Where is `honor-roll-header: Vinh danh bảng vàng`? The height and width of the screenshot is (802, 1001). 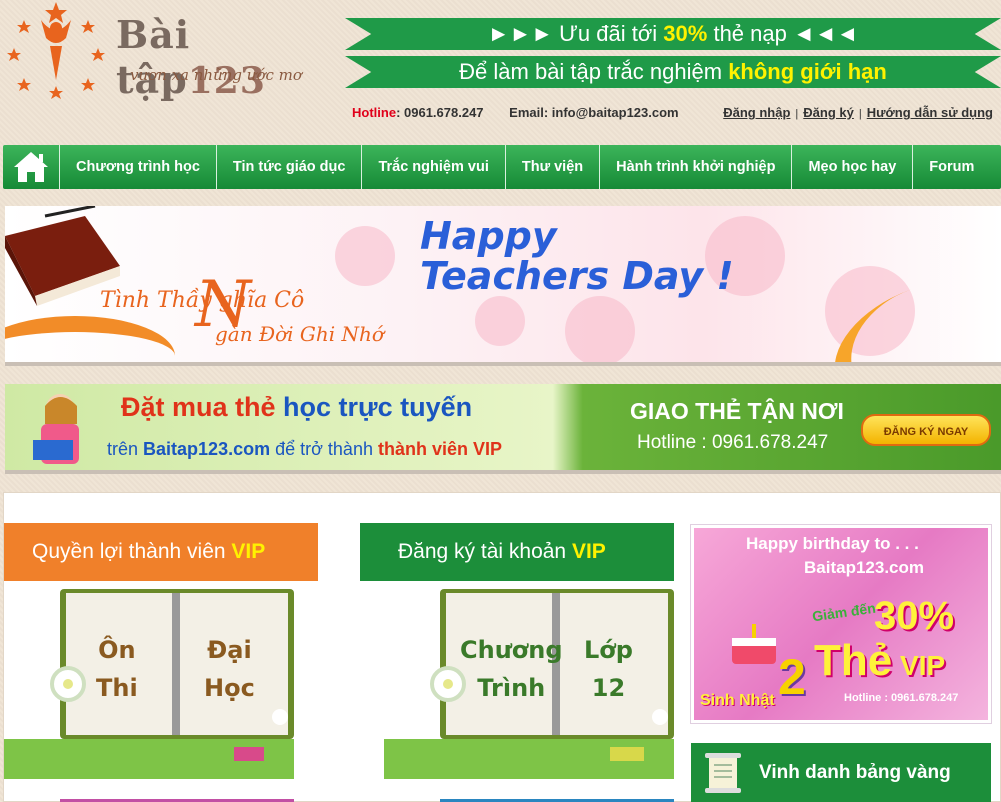
honor-roll-header: Vinh danh bảng vàng is located at coordinates (841, 772).